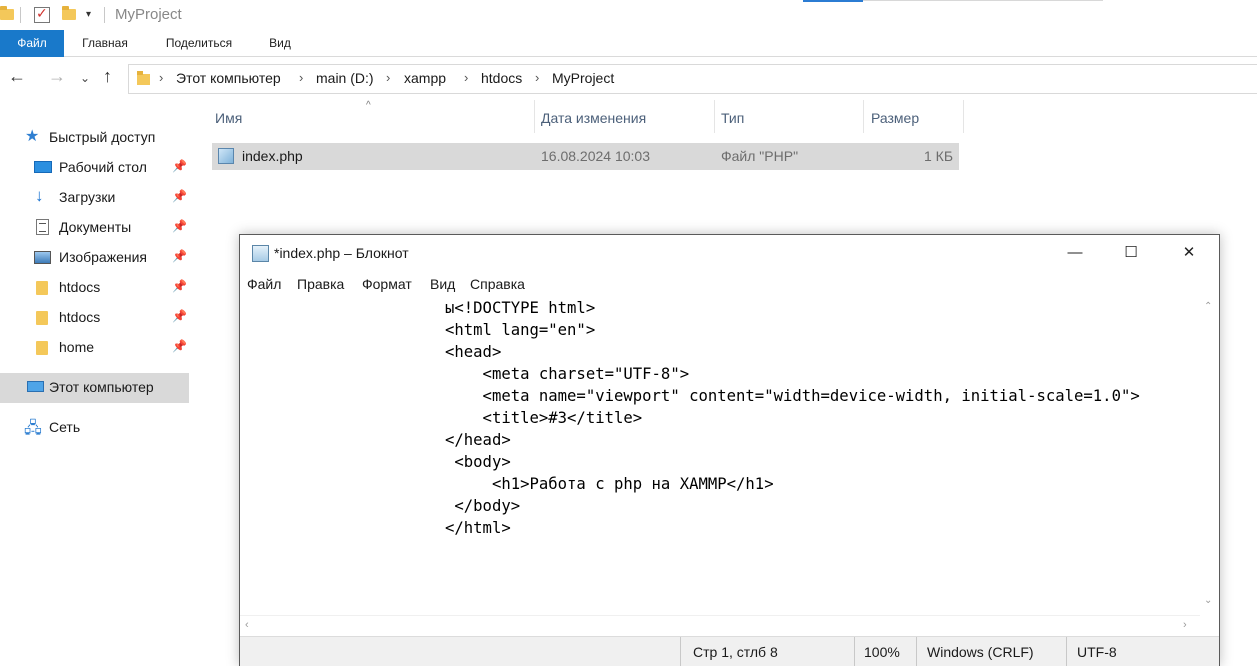 The width and height of the screenshot is (1257, 666). Describe the element at coordinates (94, 228) in the screenshot. I see `nav-item-documents: Документы 📌` at that location.